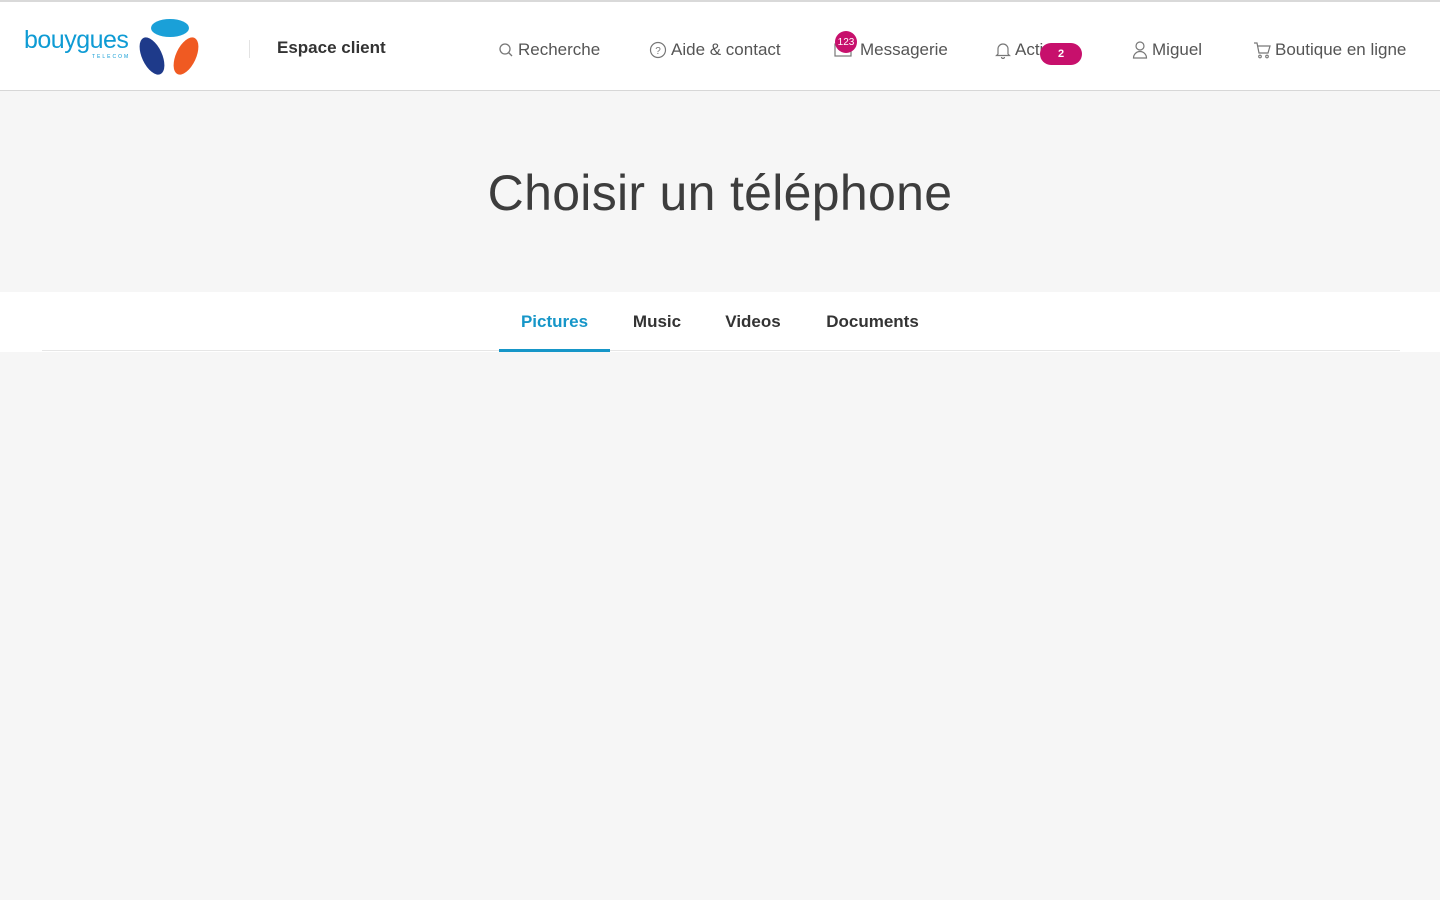 This screenshot has width=1440, height=900. I want to click on tab-bar: Pictures Music Videos Documents, so click(720, 322).